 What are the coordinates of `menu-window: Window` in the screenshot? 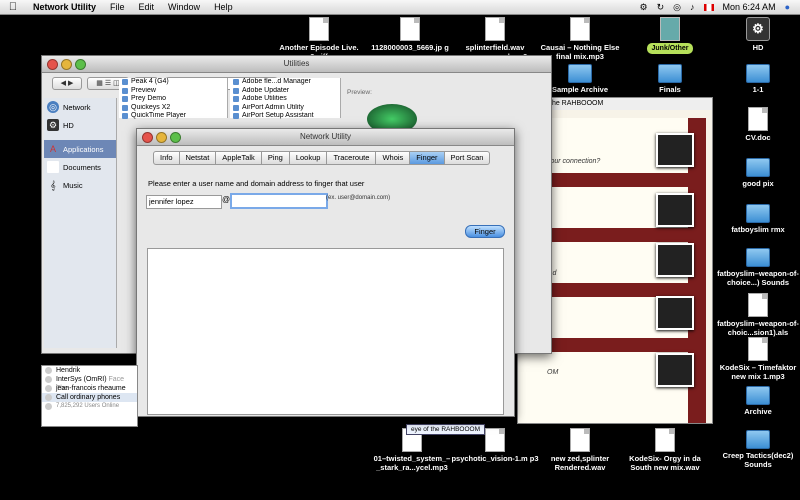 It's located at (184, 7).